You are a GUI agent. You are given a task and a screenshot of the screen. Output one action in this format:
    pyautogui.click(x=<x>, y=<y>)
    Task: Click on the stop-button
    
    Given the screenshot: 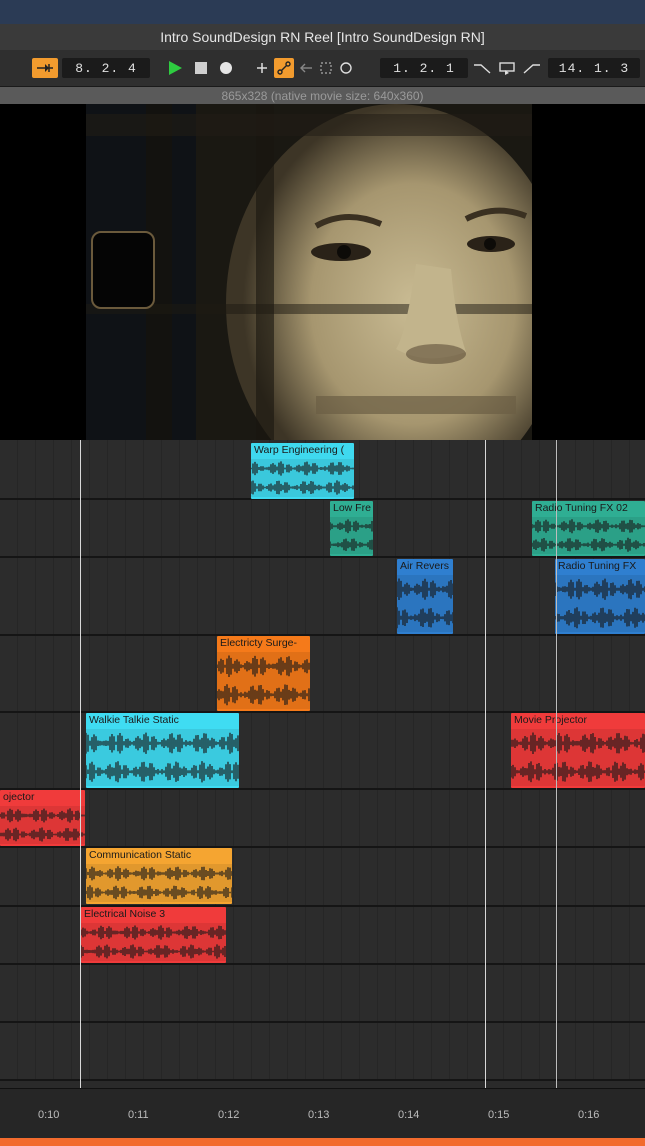 What is the action you would take?
    pyautogui.click(x=201, y=68)
    